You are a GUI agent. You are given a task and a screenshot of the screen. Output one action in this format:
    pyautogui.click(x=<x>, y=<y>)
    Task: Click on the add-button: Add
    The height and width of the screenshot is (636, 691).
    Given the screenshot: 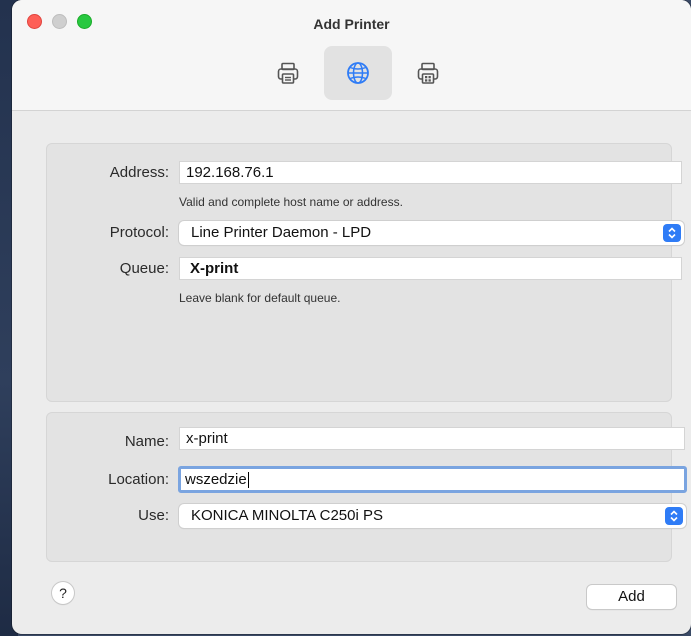 What is the action you would take?
    pyautogui.click(x=631, y=597)
    